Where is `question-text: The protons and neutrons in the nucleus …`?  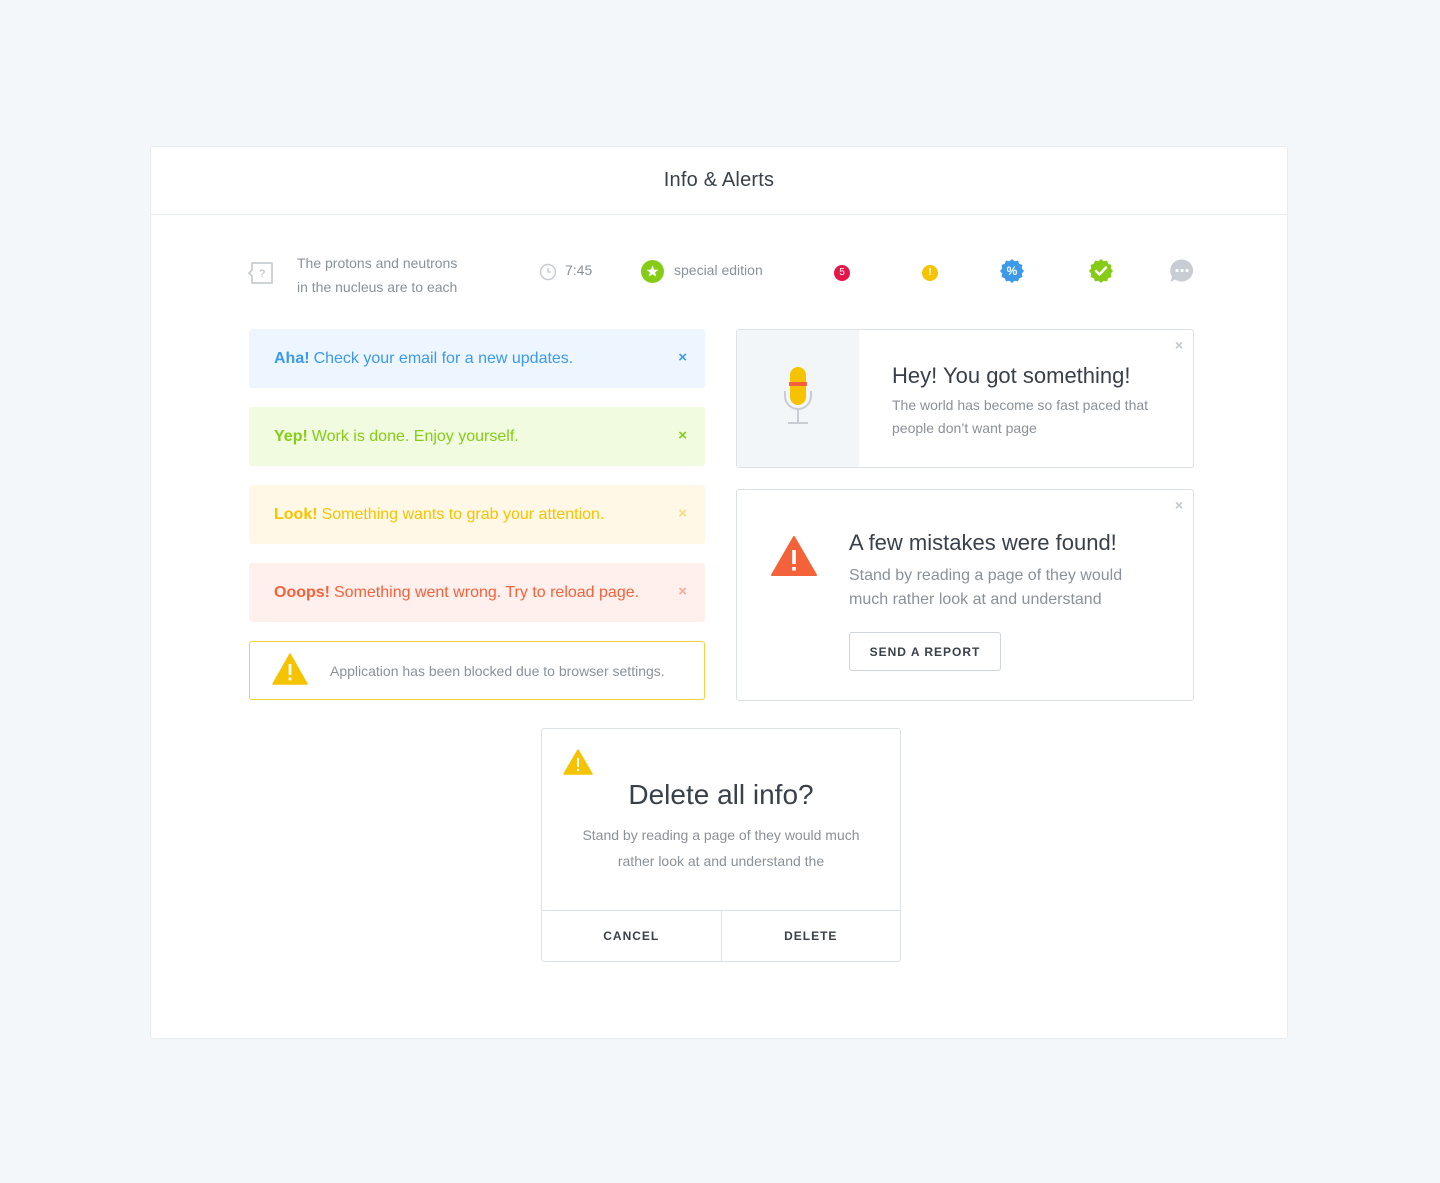
question-text: The protons and neutrons in the nucleus … is located at coordinates (377, 275).